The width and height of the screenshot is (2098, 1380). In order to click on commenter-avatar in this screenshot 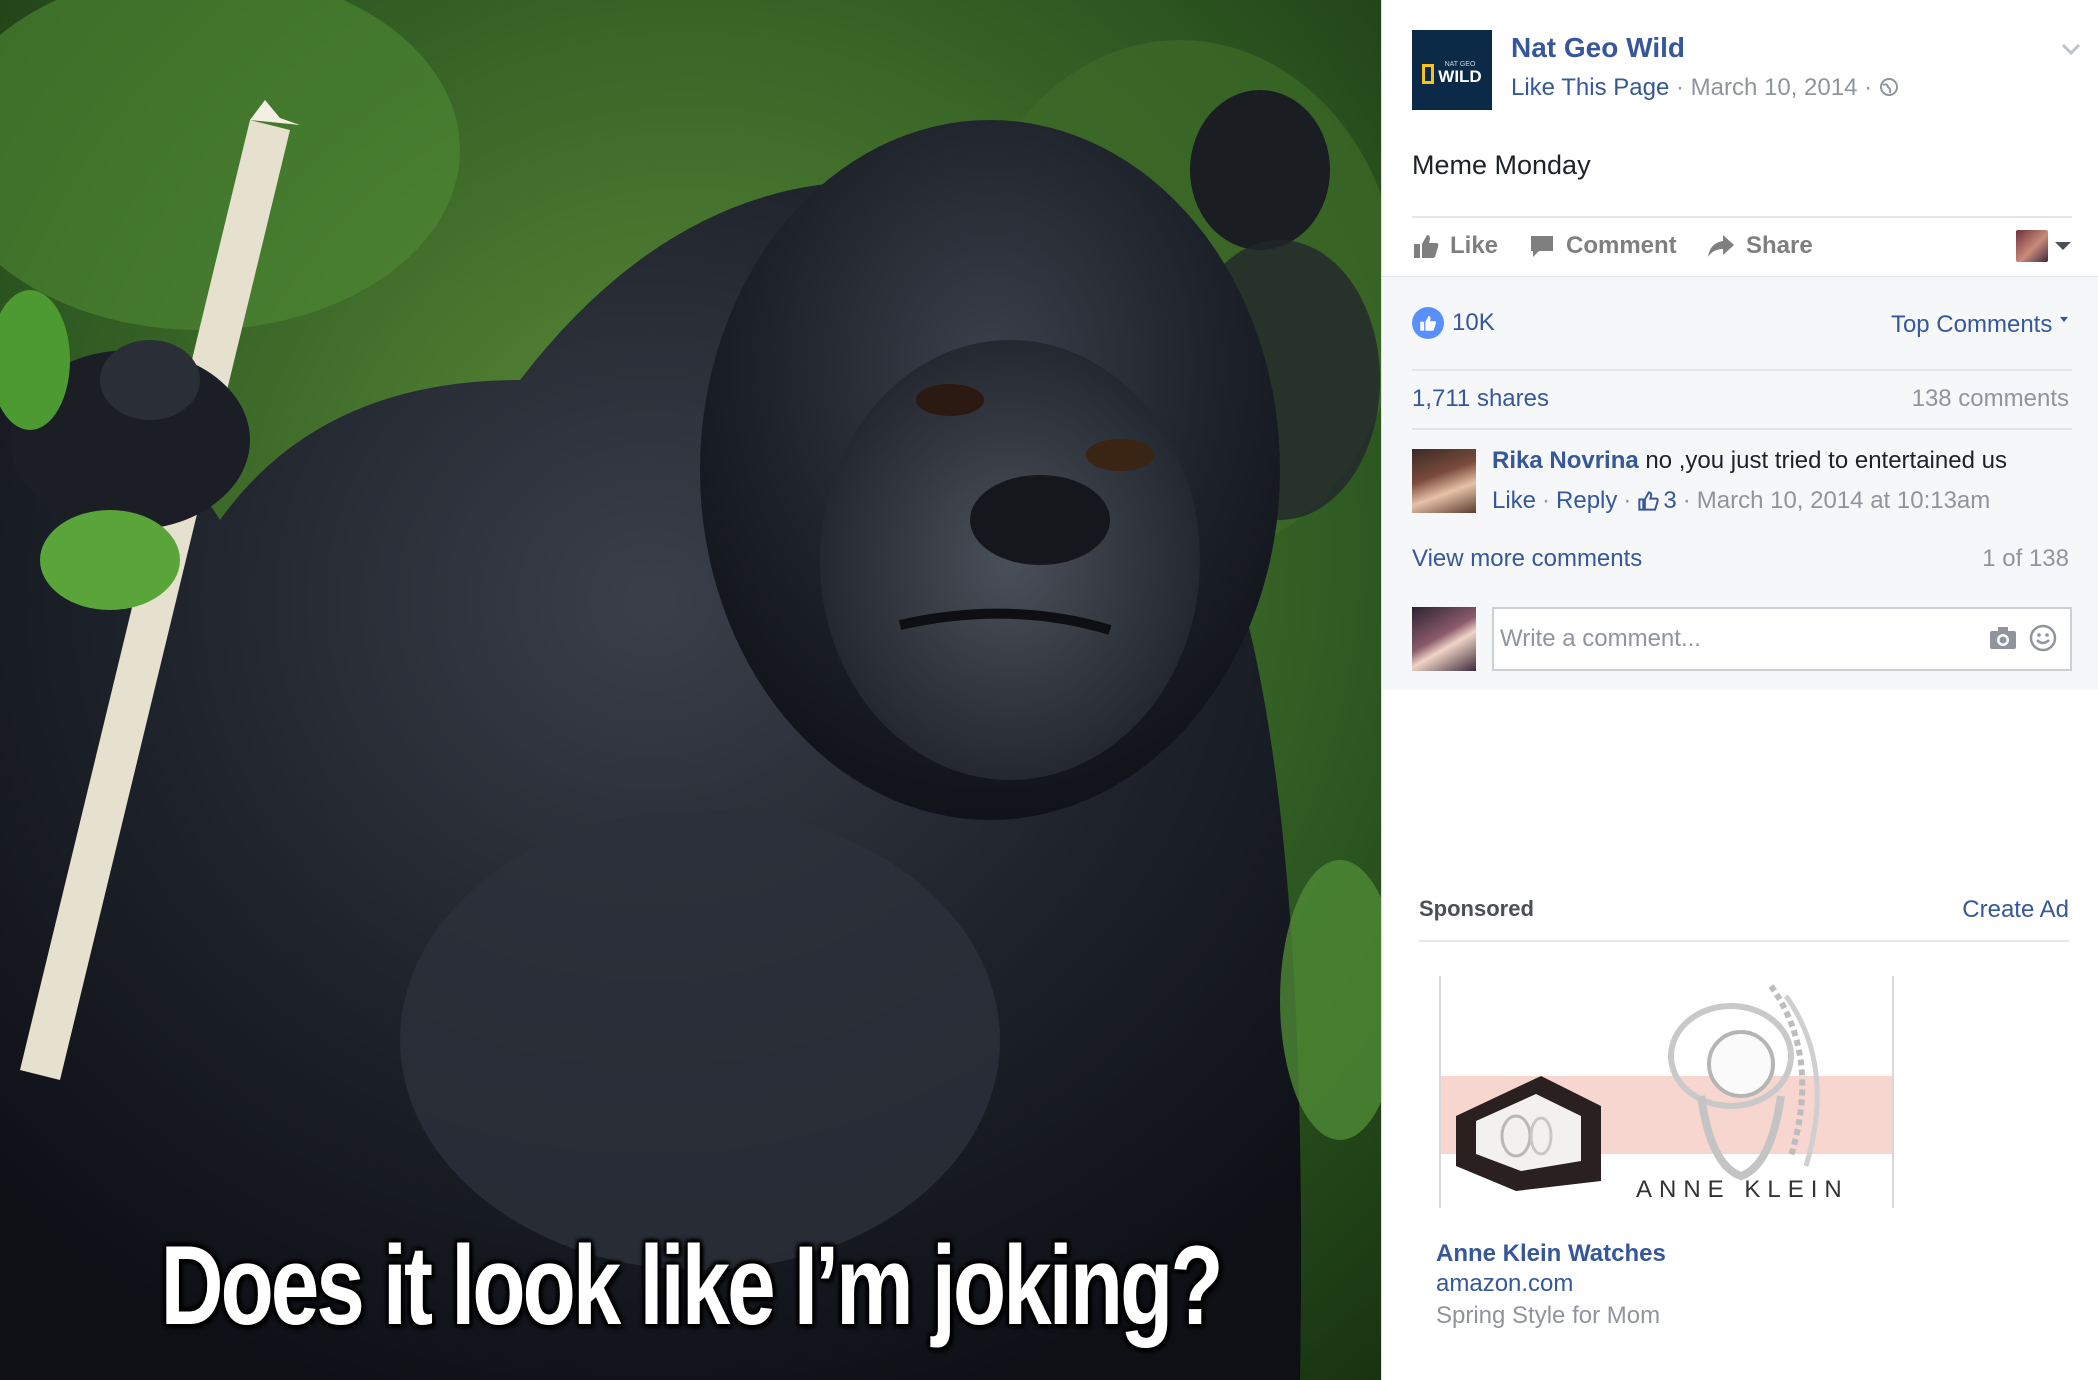, I will do `click(1444, 481)`.